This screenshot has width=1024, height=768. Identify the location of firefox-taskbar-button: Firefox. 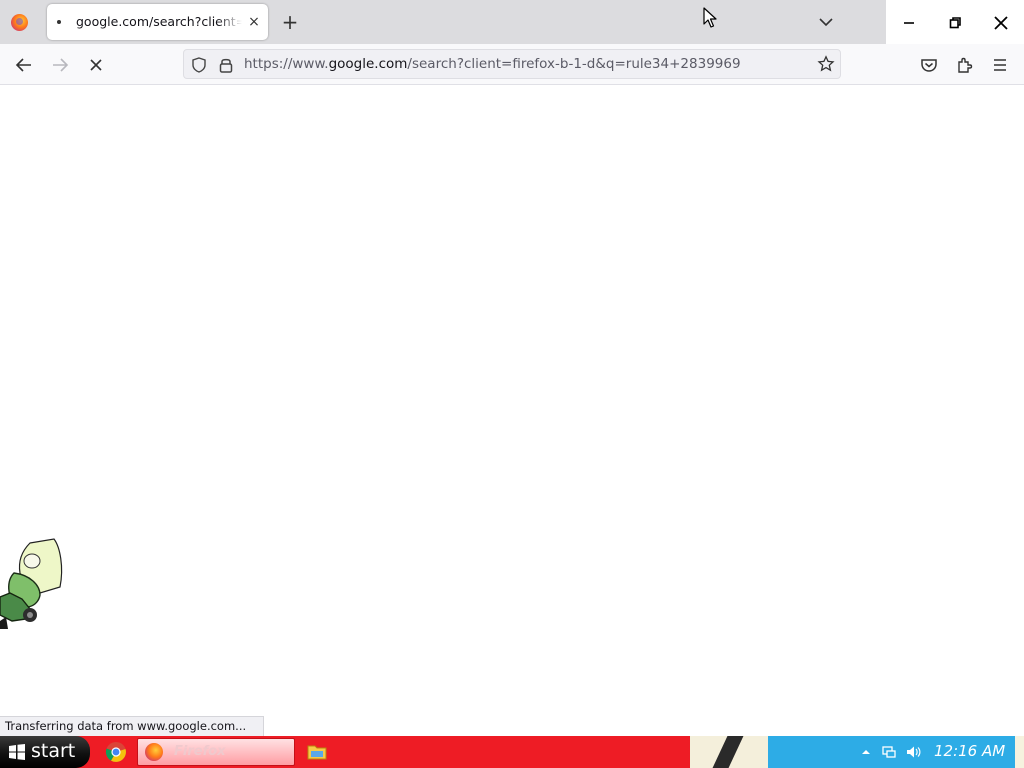
(216, 752).